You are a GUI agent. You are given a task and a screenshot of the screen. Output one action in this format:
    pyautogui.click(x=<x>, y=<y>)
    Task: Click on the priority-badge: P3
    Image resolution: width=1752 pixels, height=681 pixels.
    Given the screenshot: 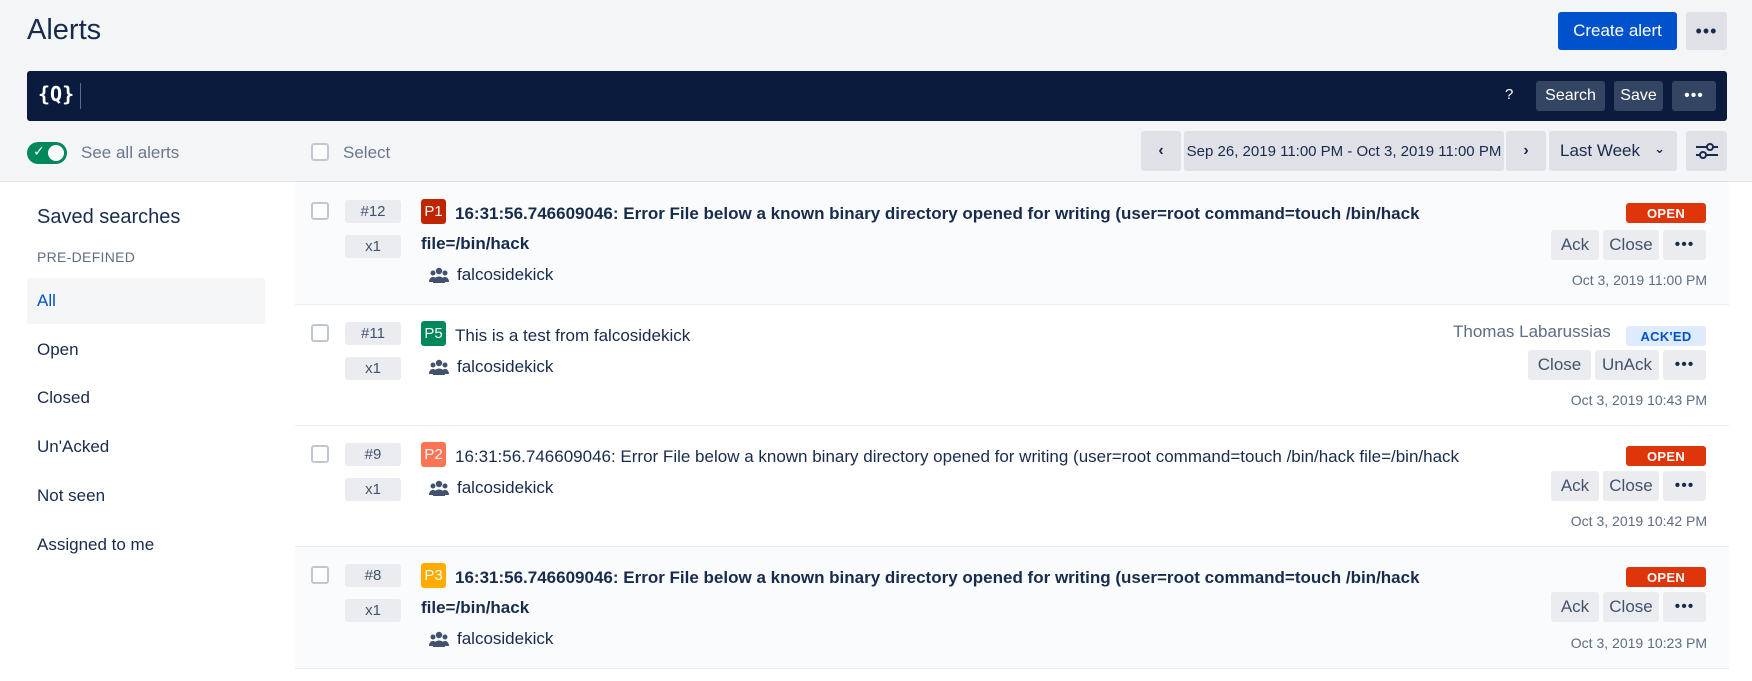 What is the action you would take?
    pyautogui.click(x=433, y=575)
    